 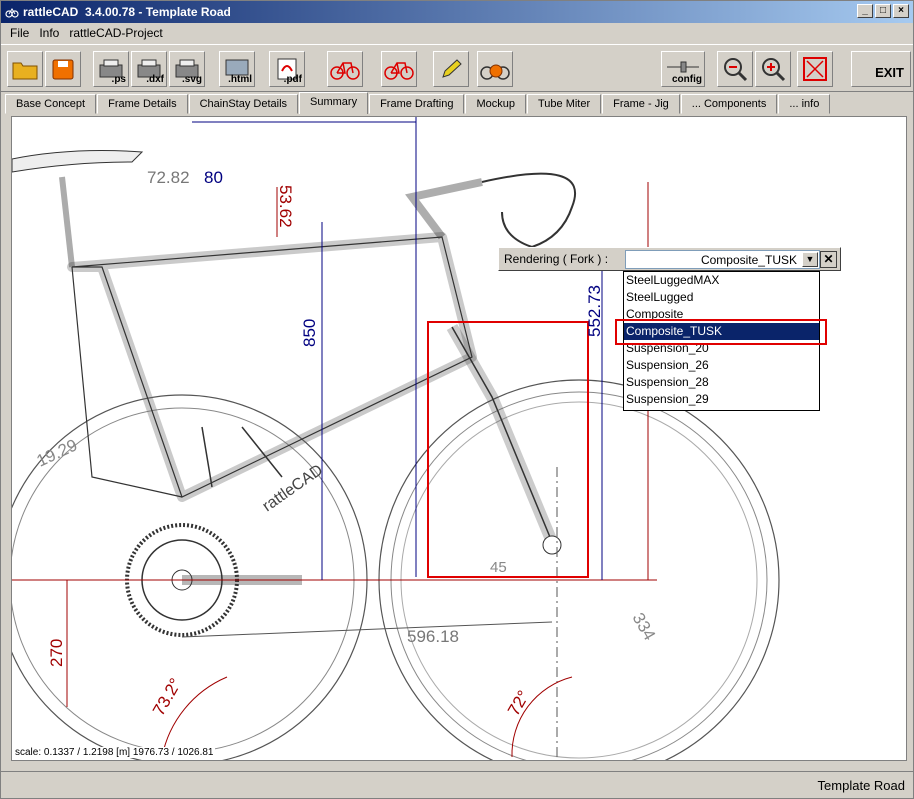 I want to click on option-suspension-29: Suspension_29, so click(x=721, y=399).